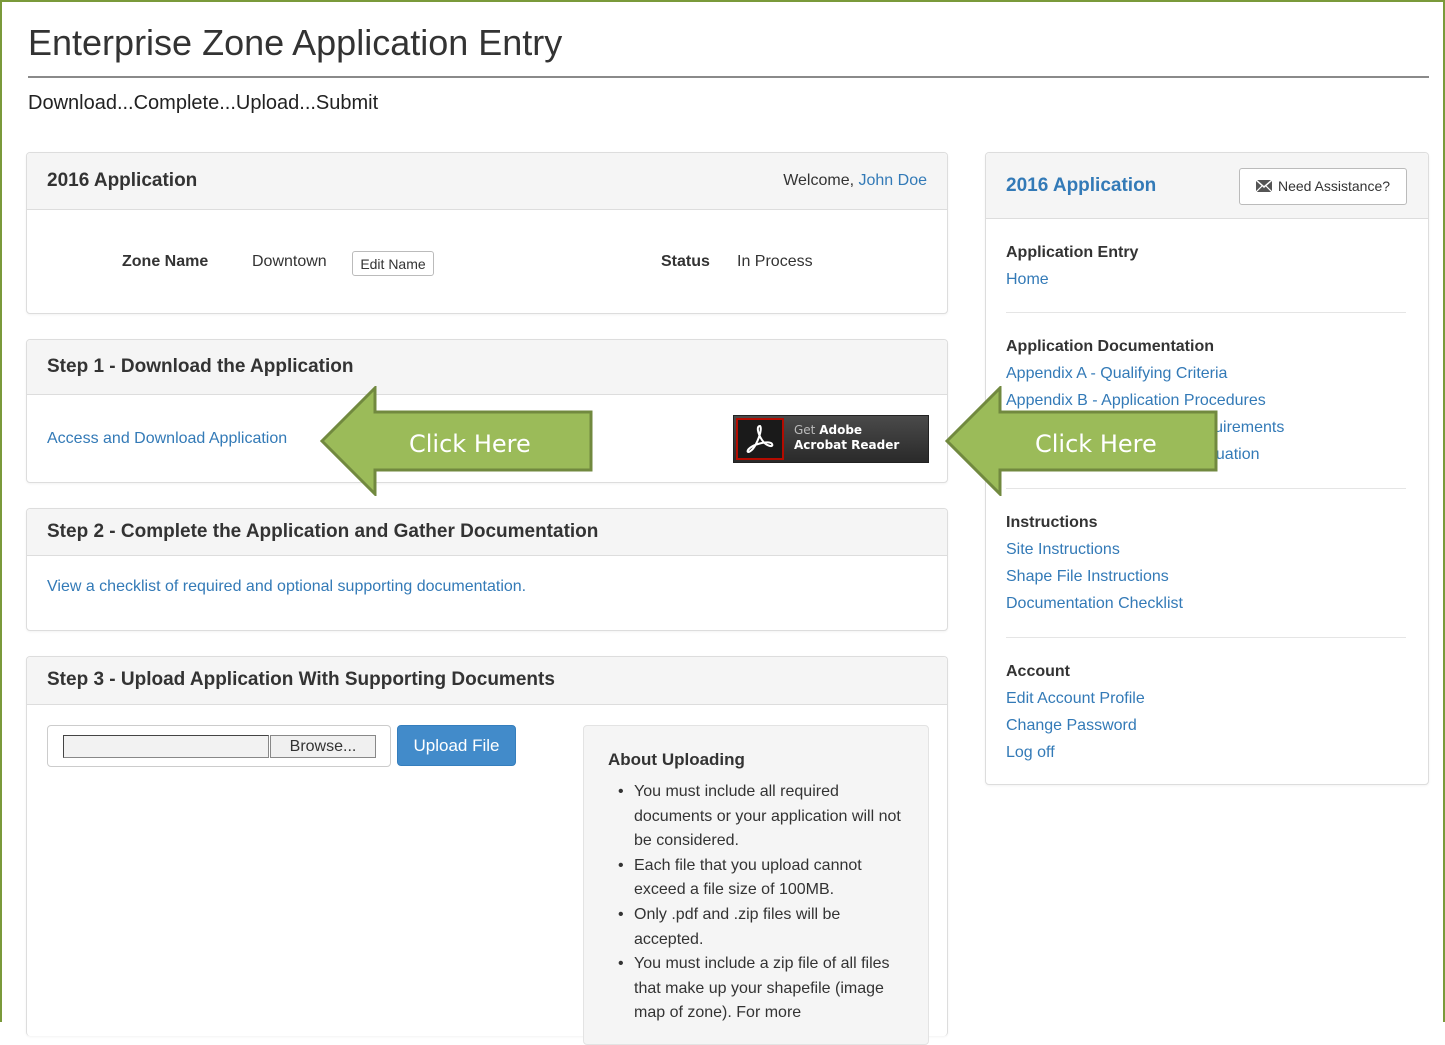 This screenshot has height=1045, width=1445. Describe the element at coordinates (289, 261) in the screenshot. I see `zone-name-value: Downtown` at that location.